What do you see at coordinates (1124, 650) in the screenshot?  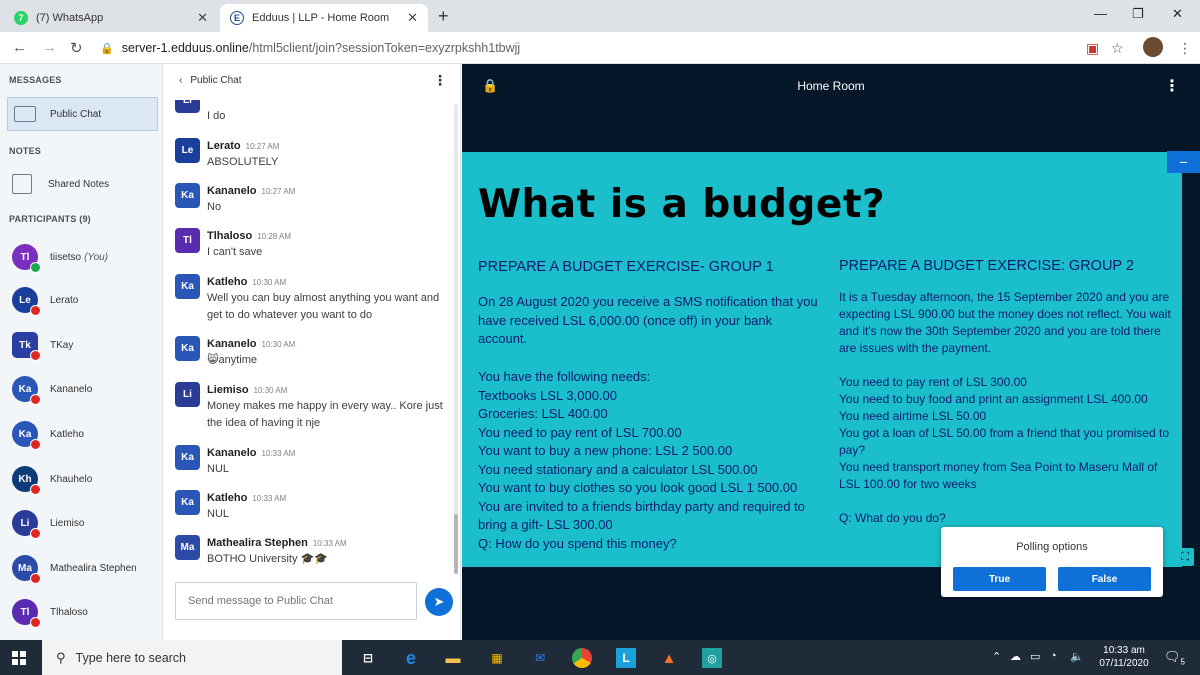 I see `clock-time: 10:33 am` at bounding box center [1124, 650].